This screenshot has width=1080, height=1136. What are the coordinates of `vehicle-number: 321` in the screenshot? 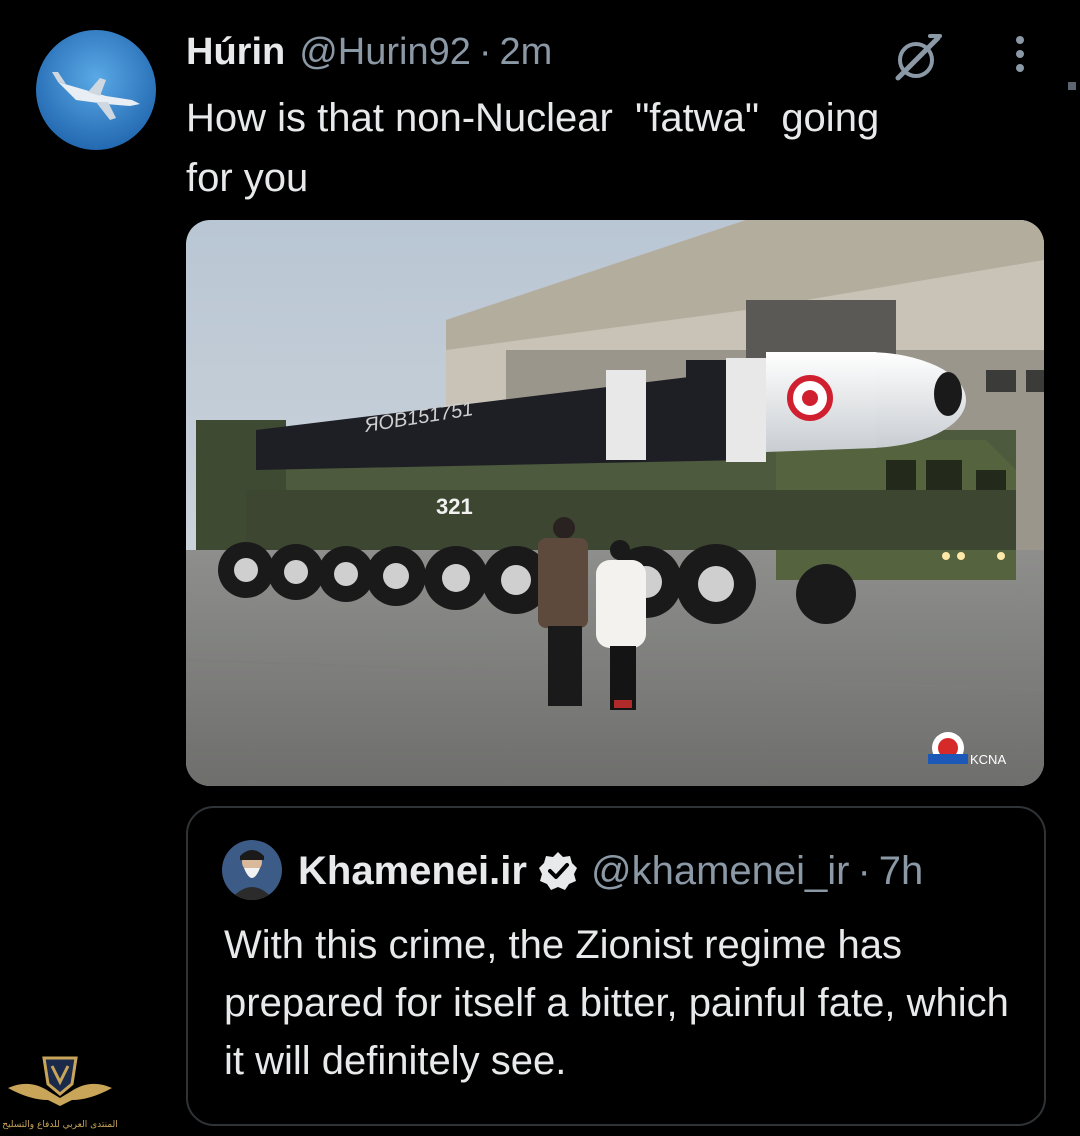 It's located at (454, 506).